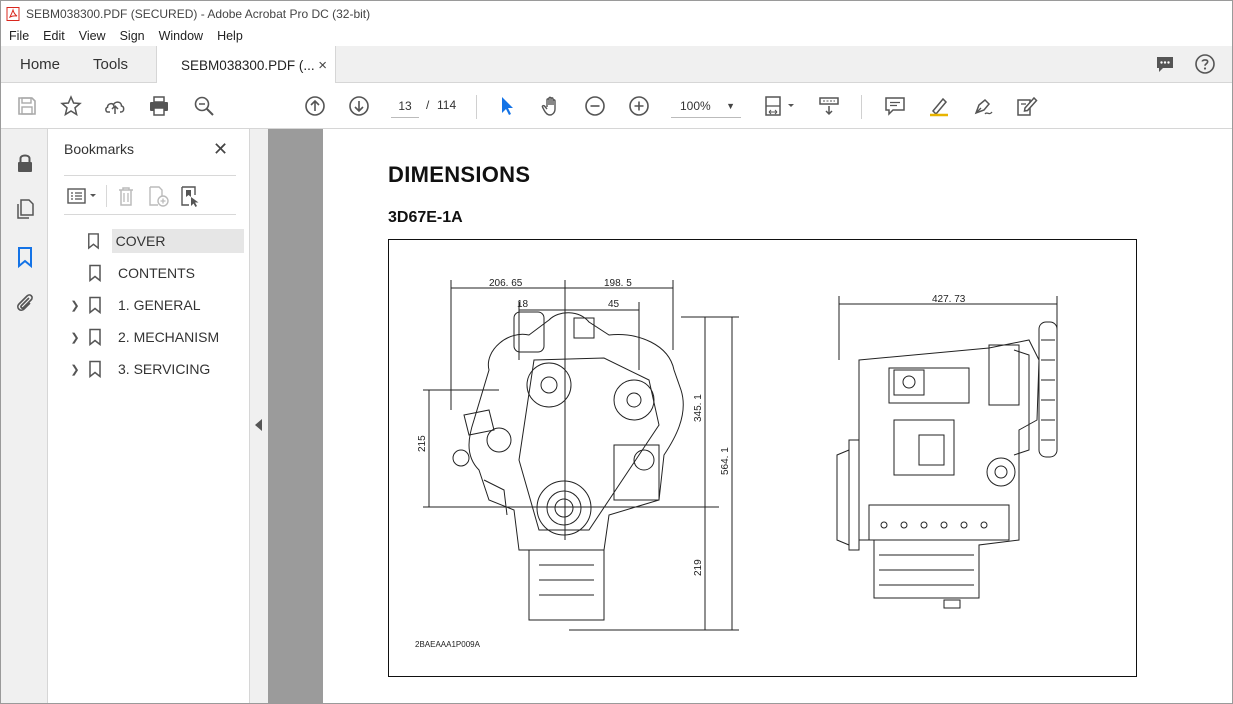 The width and height of the screenshot is (1233, 704). I want to click on page-fit-icon, so click(780, 106).